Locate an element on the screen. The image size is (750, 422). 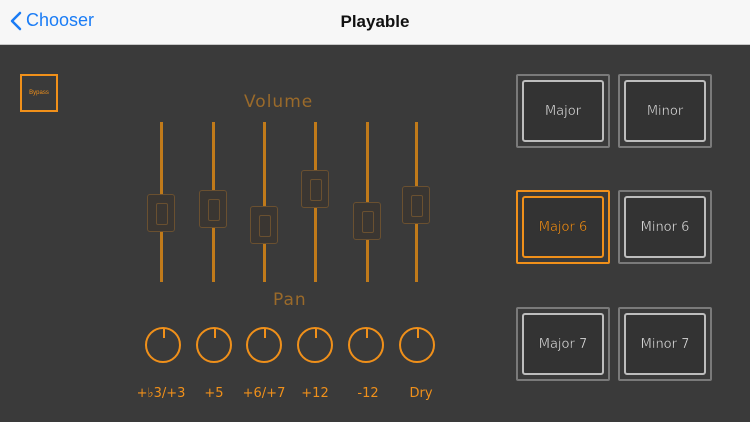
pad-label: Minor 7 is located at coordinates (665, 344).